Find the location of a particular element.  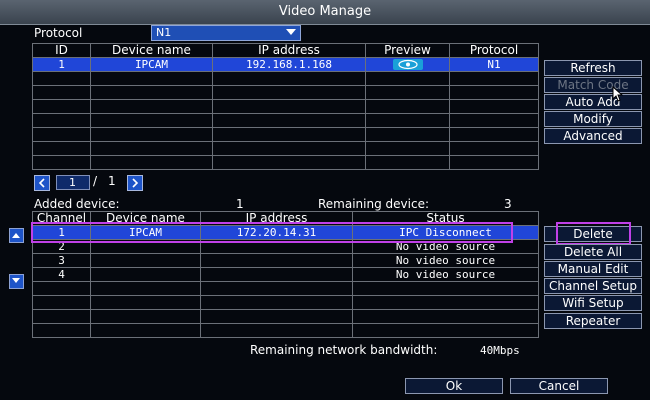

channel-table-row: 2 No video source is located at coordinates (285, 246).